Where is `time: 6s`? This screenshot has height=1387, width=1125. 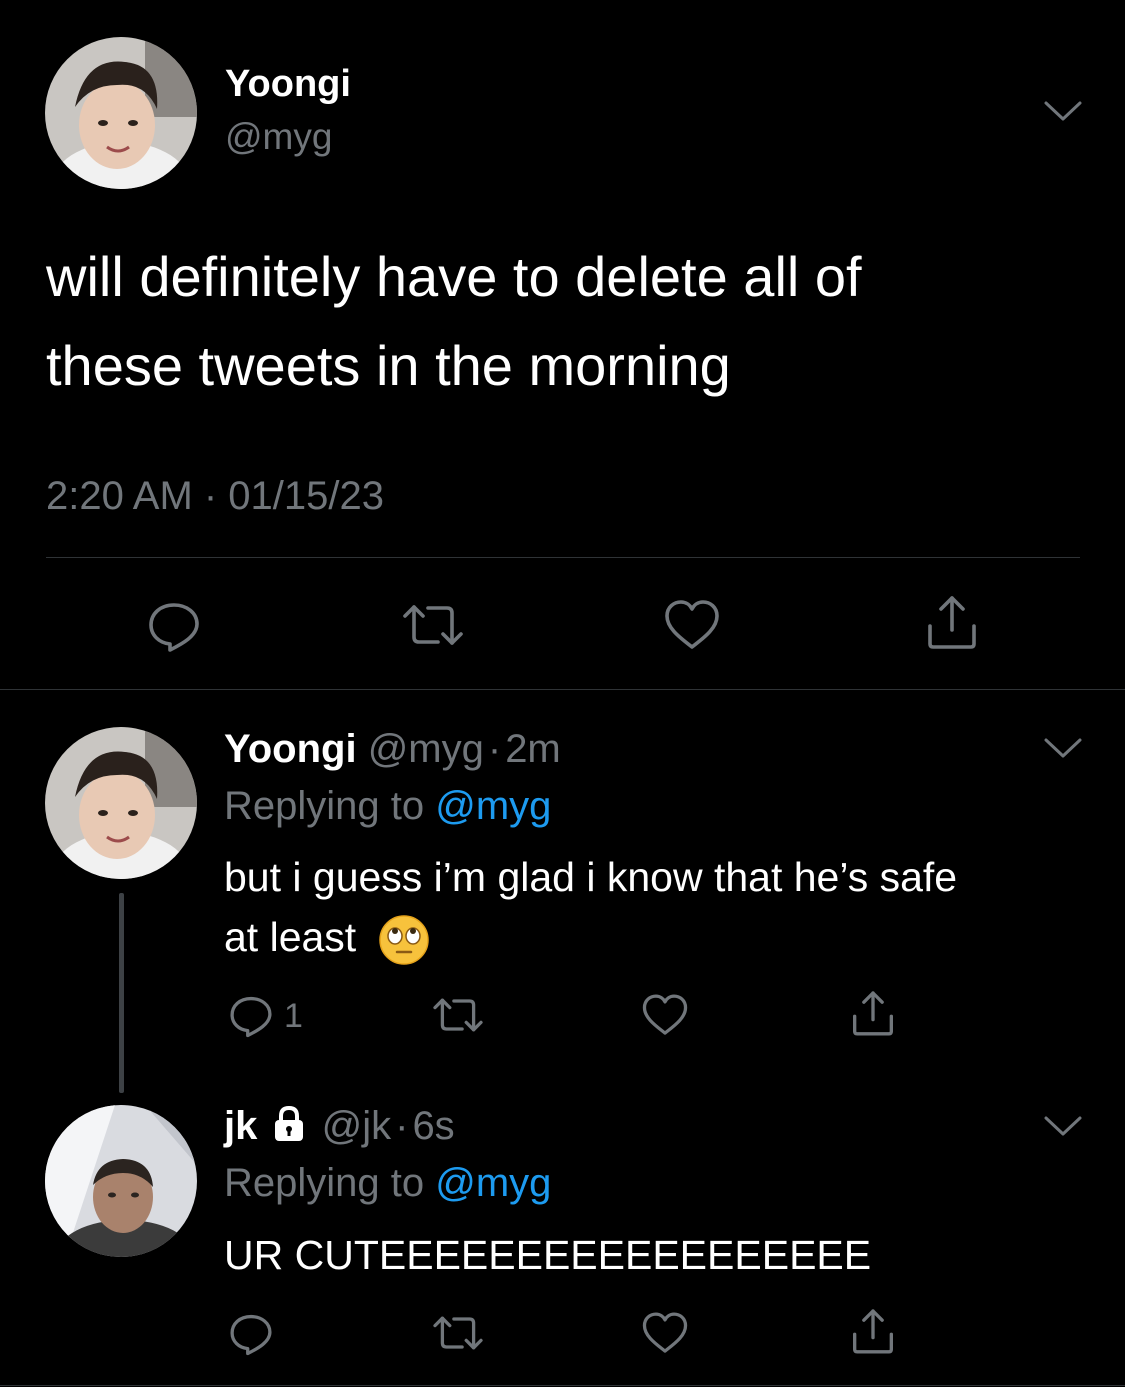
time: 6s is located at coordinates (433, 1126).